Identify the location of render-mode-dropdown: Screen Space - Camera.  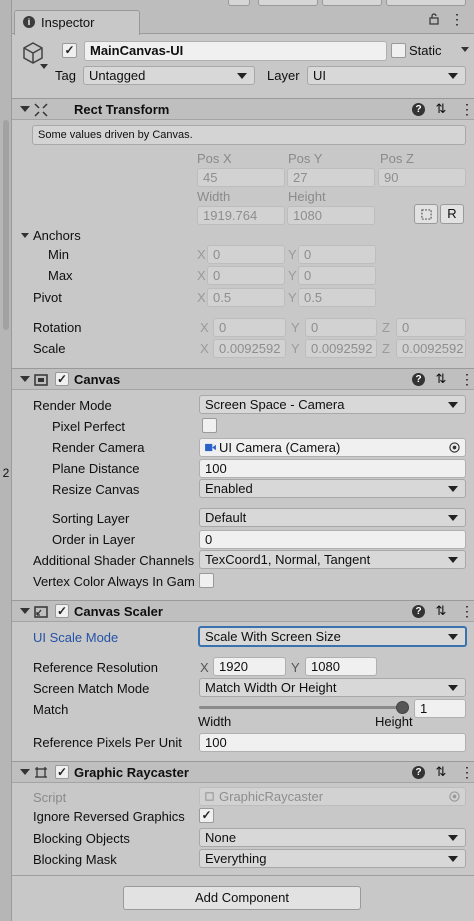
(332, 404).